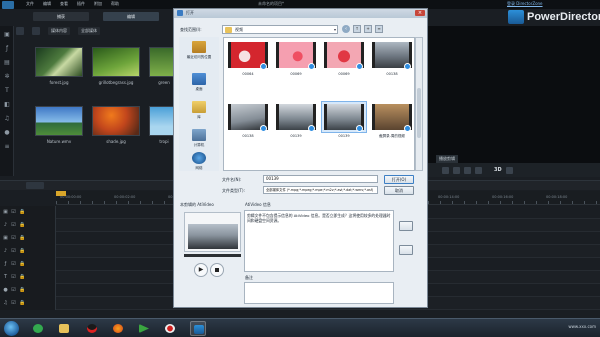  Describe the element at coordinates (217, 270) in the screenshot. I see `stop-button` at that location.